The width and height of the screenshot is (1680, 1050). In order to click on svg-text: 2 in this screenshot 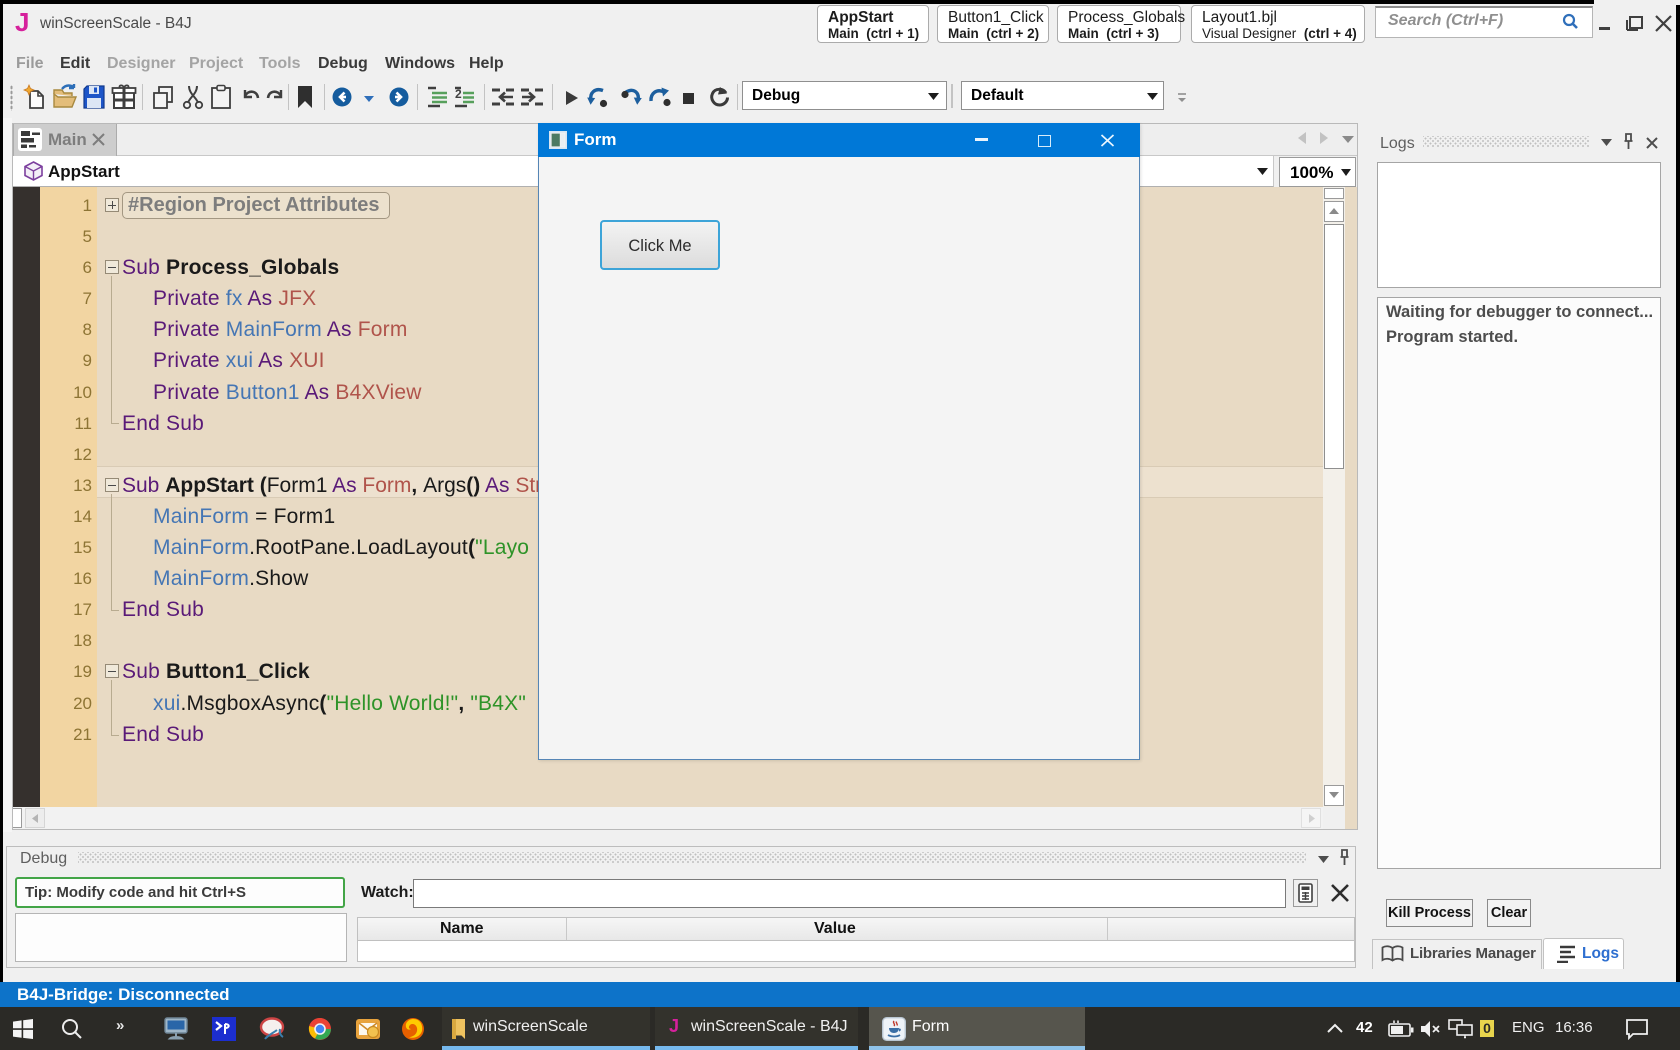, I will do `click(458, 94)`.